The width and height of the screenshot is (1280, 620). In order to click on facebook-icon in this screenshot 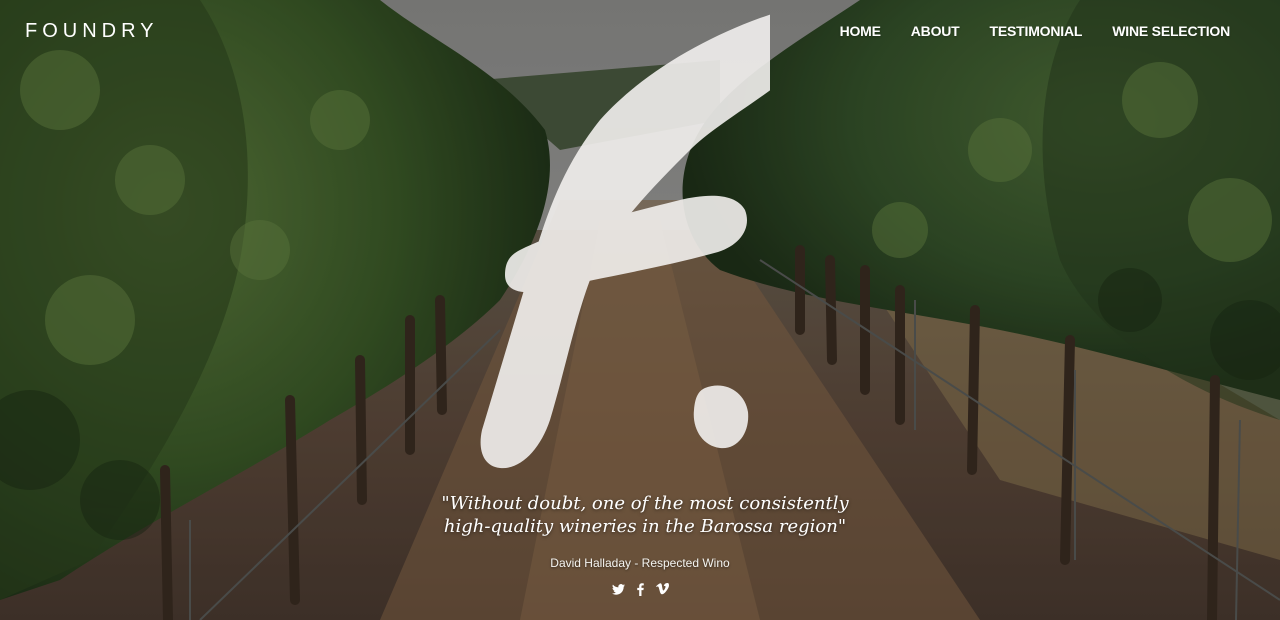, I will do `click(640, 589)`.